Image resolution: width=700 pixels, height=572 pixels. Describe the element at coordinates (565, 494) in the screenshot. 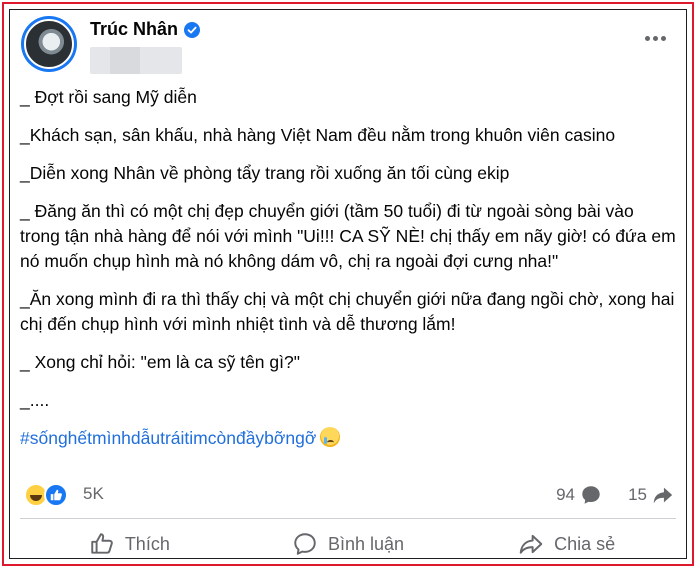

I see `comment-count-value: 94` at that location.